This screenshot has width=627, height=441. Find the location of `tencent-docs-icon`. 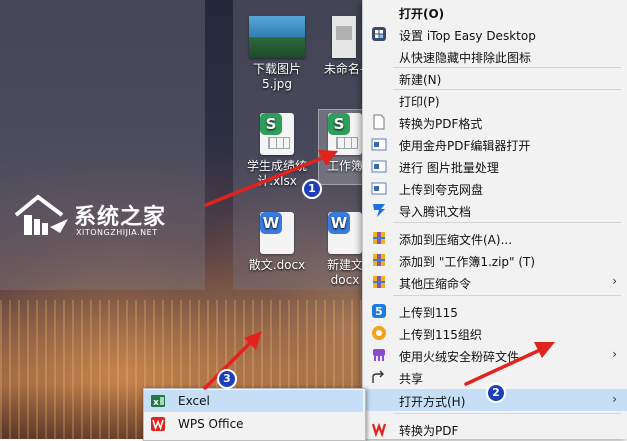

tencent-docs-icon is located at coordinates (379, 210).